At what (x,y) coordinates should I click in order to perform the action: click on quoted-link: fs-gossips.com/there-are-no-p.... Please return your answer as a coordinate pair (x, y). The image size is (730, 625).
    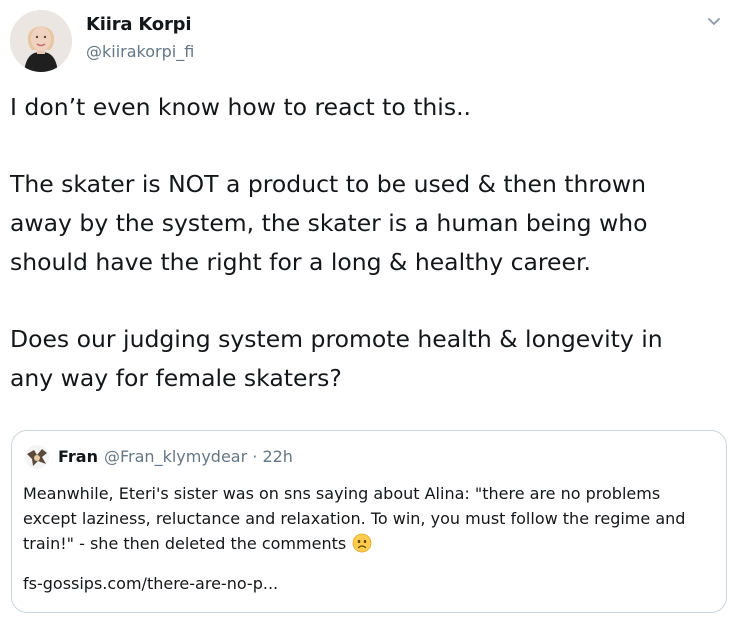
    Looking at the image, I should click on (150, 583).